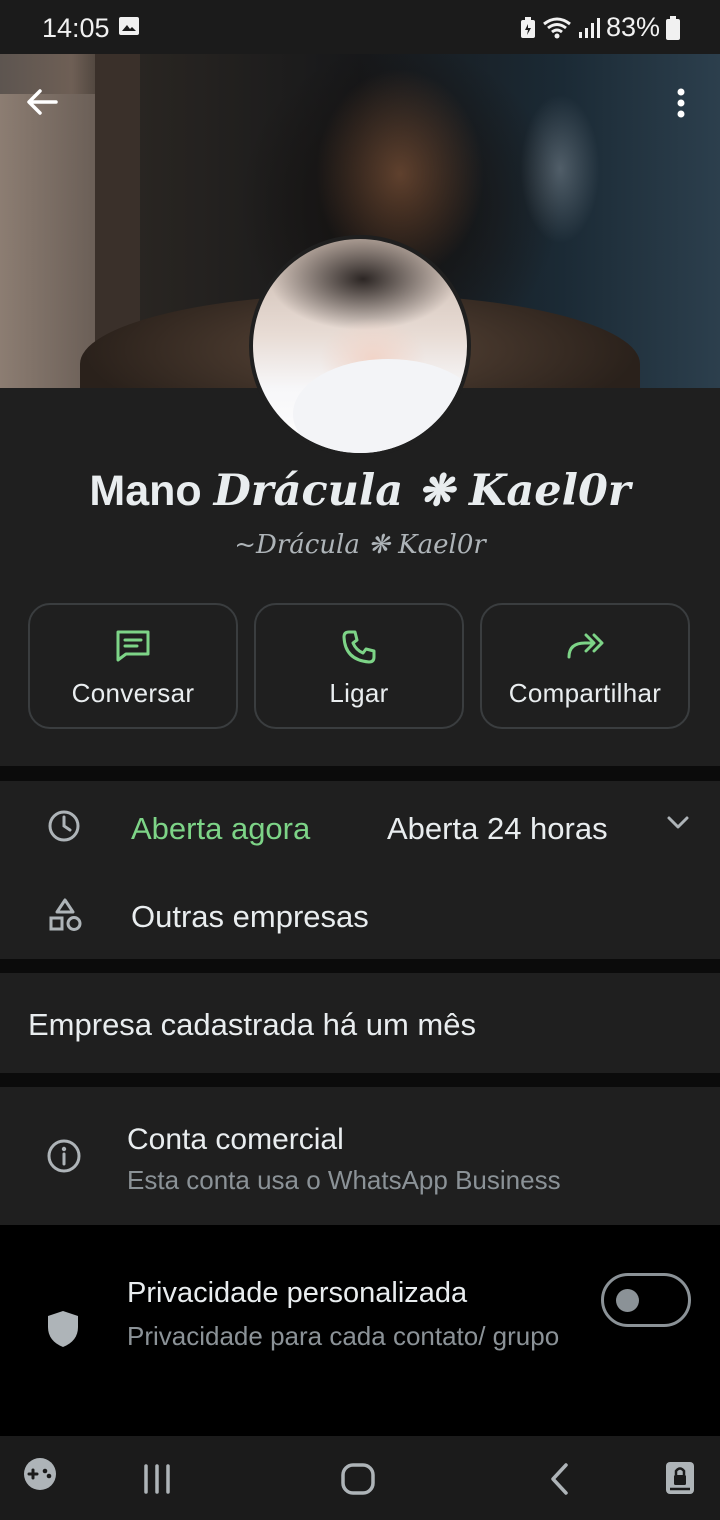  I want to click on battery-saver-icon, so click(527, 27).